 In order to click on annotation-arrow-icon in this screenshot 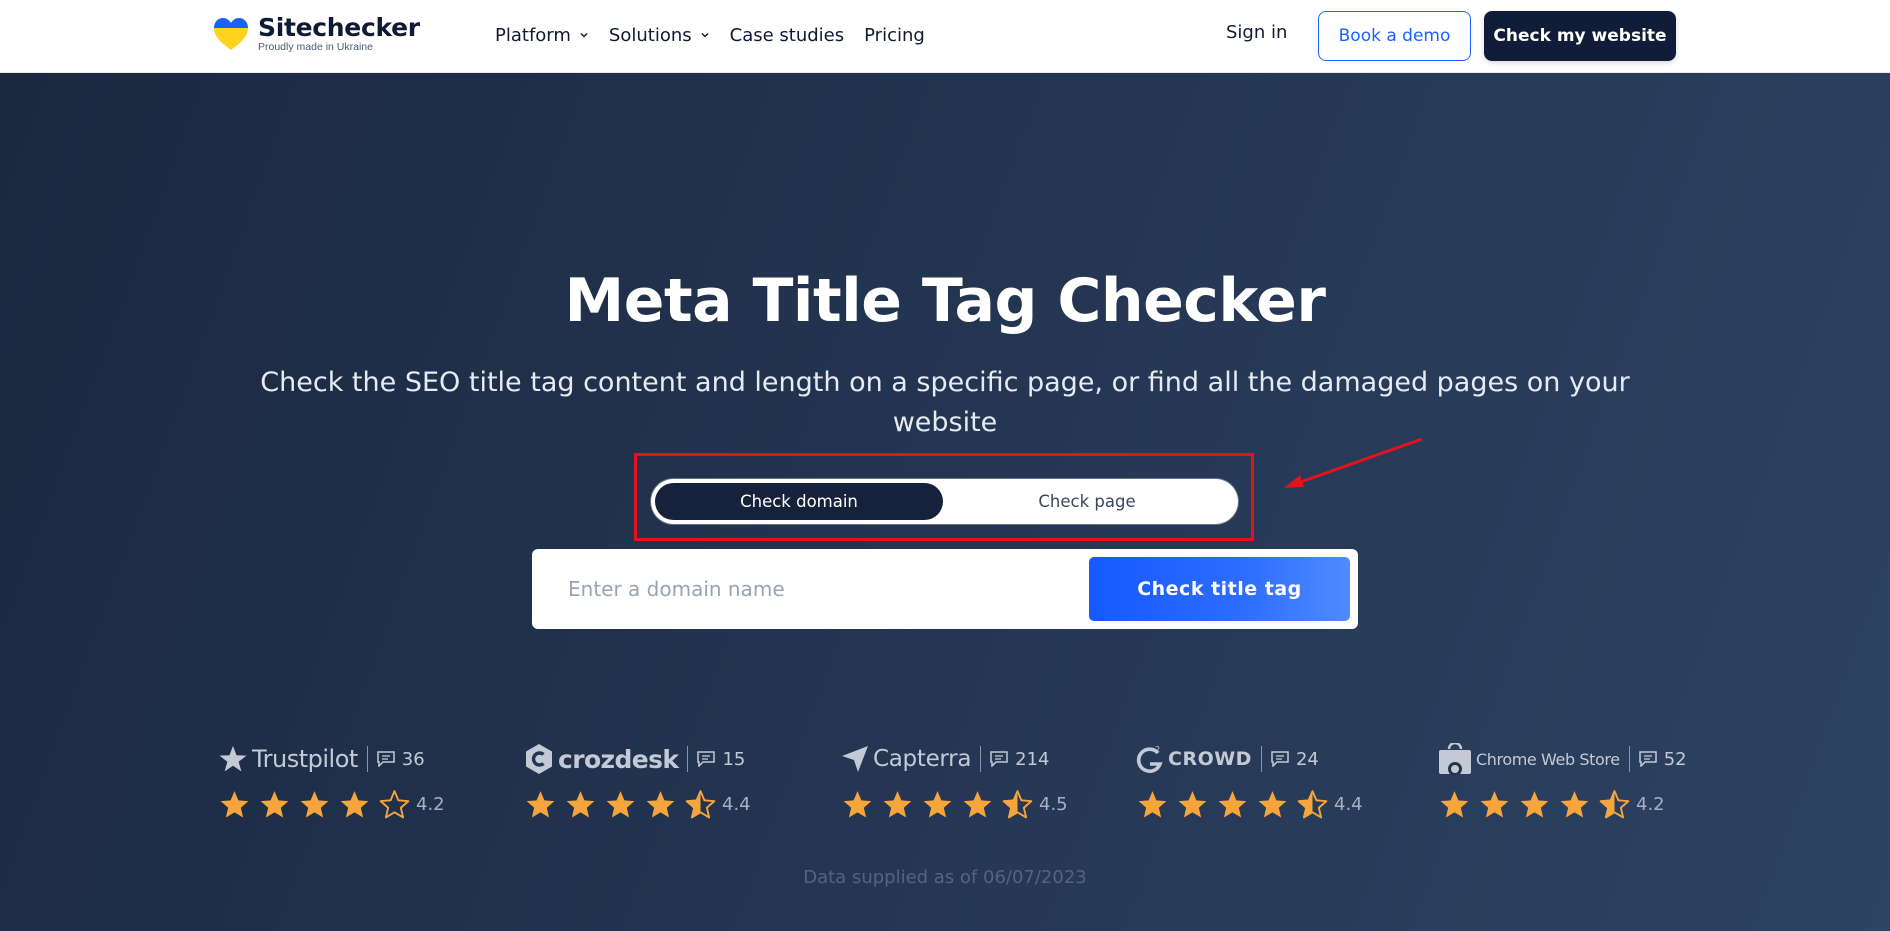, I will do `click(1353, 462)`.